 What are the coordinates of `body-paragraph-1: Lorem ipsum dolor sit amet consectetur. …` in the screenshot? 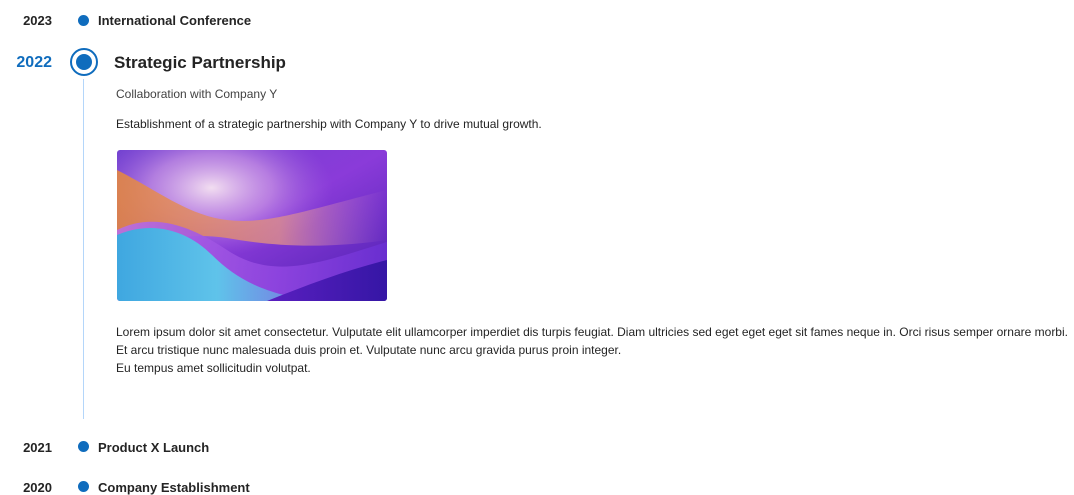 It's located at (592, 341).